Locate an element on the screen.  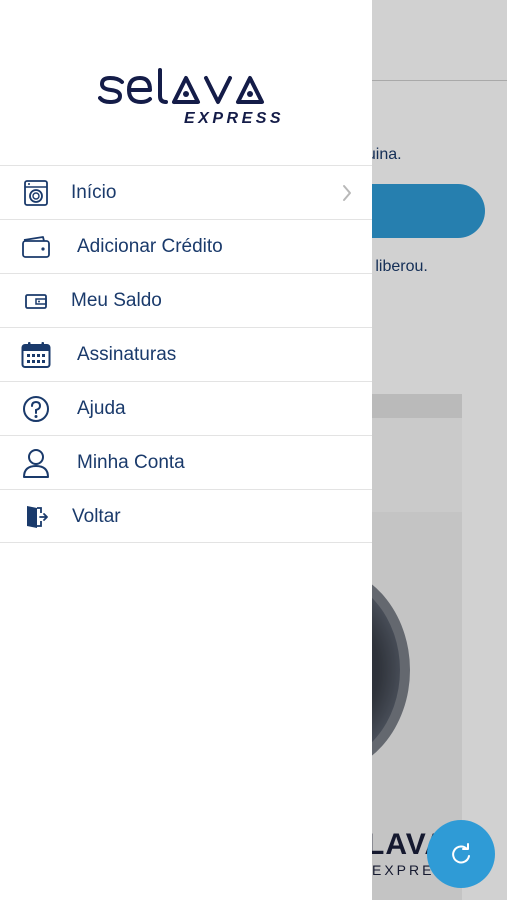
menu-item-label: Meu Saldo is located at coordinates (116, 300).